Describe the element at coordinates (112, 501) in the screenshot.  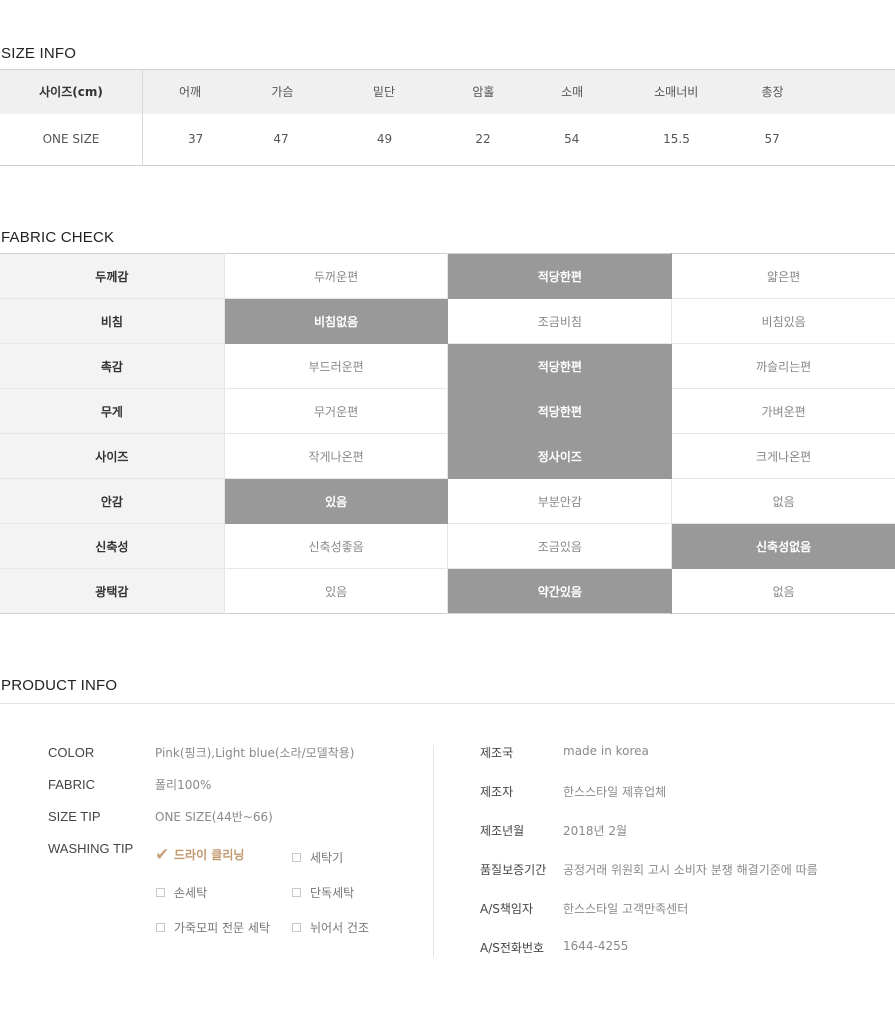
I see `fabric-row-label: 안감` at that location.